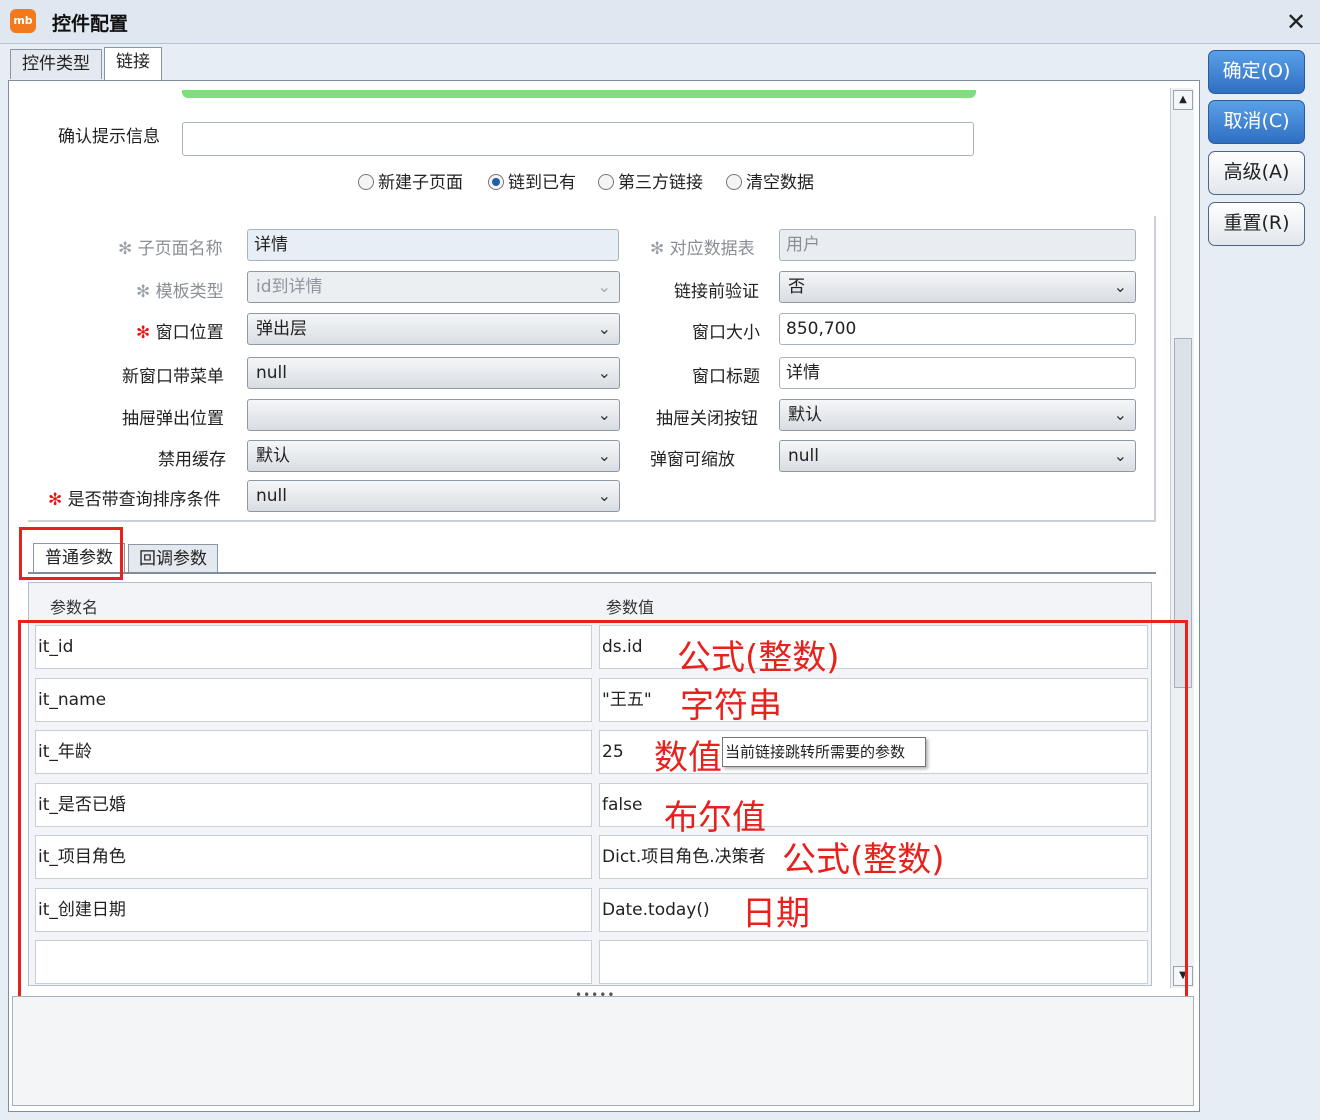 This screenshot has height=1120, width=1320. What do you see at coordinates (716, 292) in the screenshot?
I see `pre-verify-label: 链接前验证` at bounding box center [716, 292].